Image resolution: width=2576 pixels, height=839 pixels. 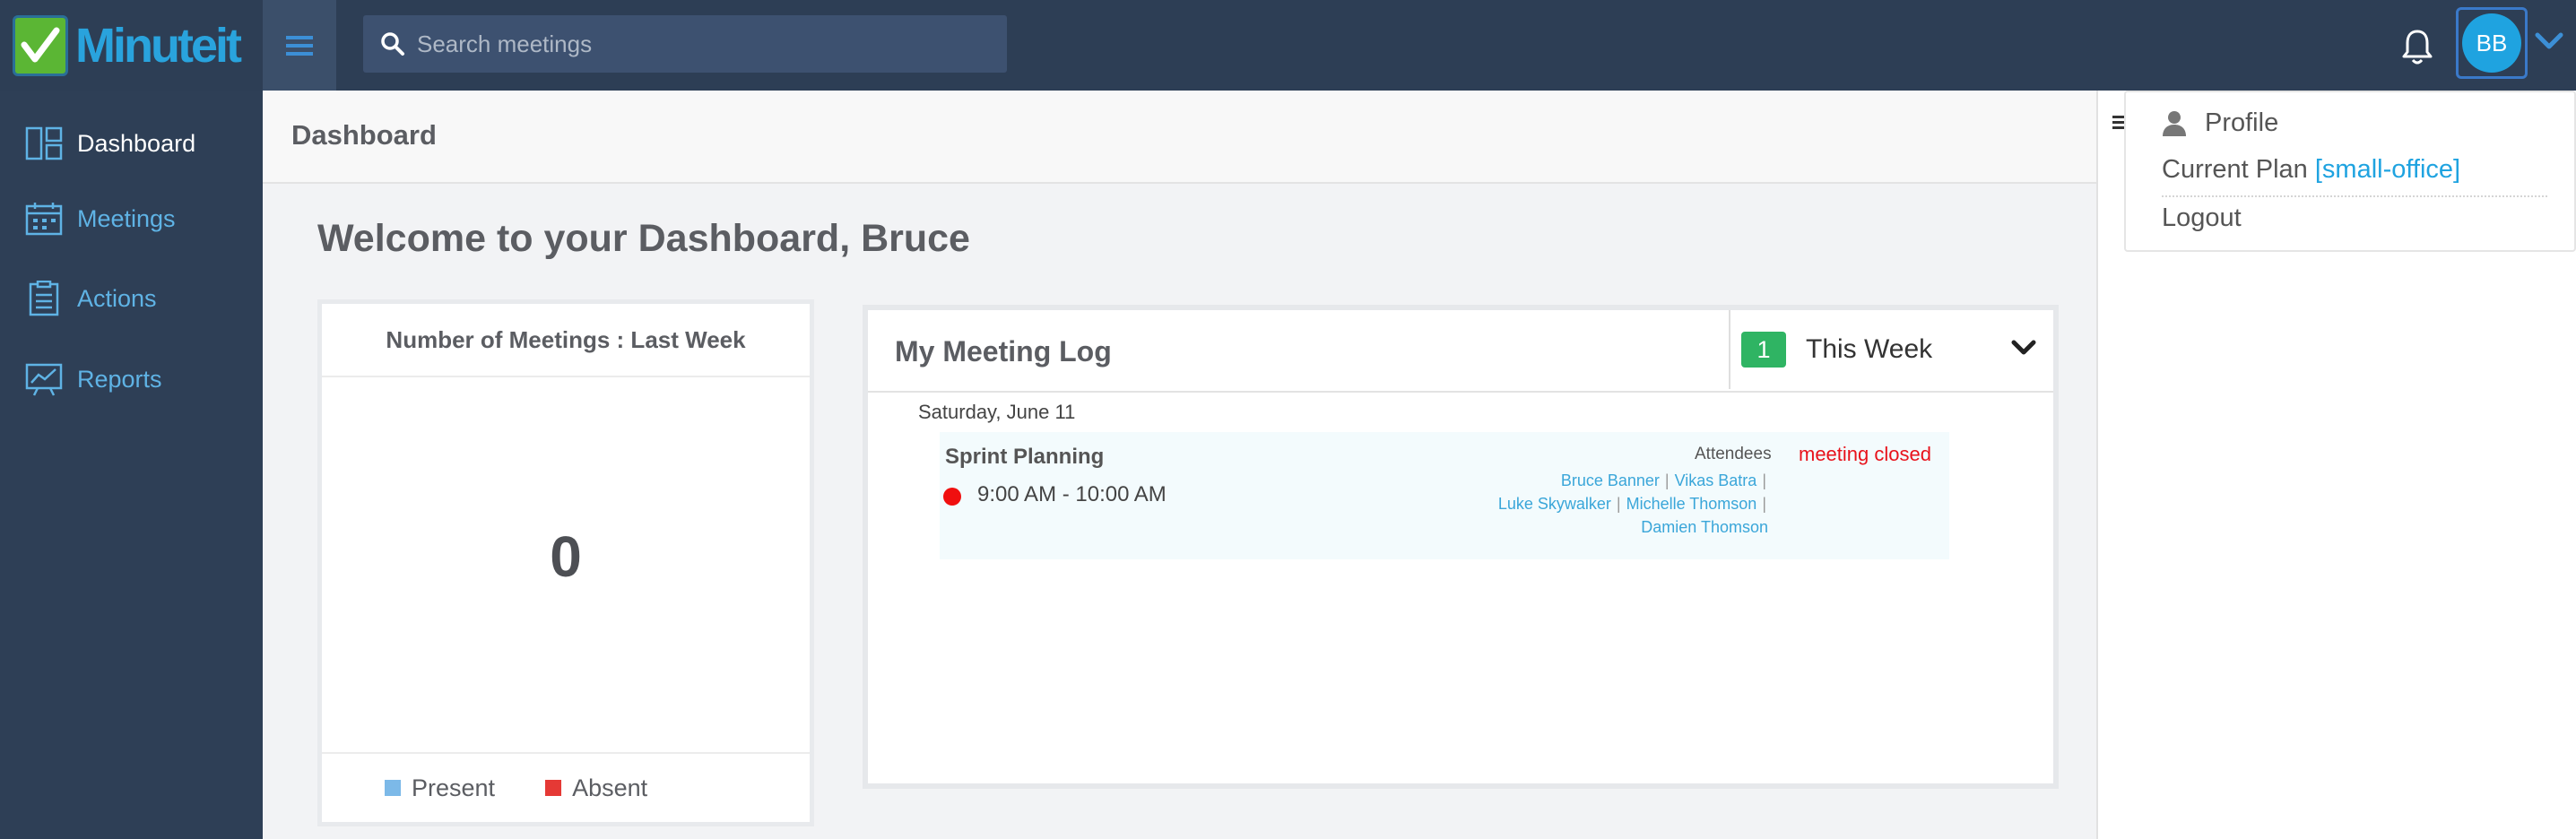 What do you see at coordinates (1763, 350) in the screenshot?
I see `meeting-count-badge: 1` at bounding box center [1763, 350].